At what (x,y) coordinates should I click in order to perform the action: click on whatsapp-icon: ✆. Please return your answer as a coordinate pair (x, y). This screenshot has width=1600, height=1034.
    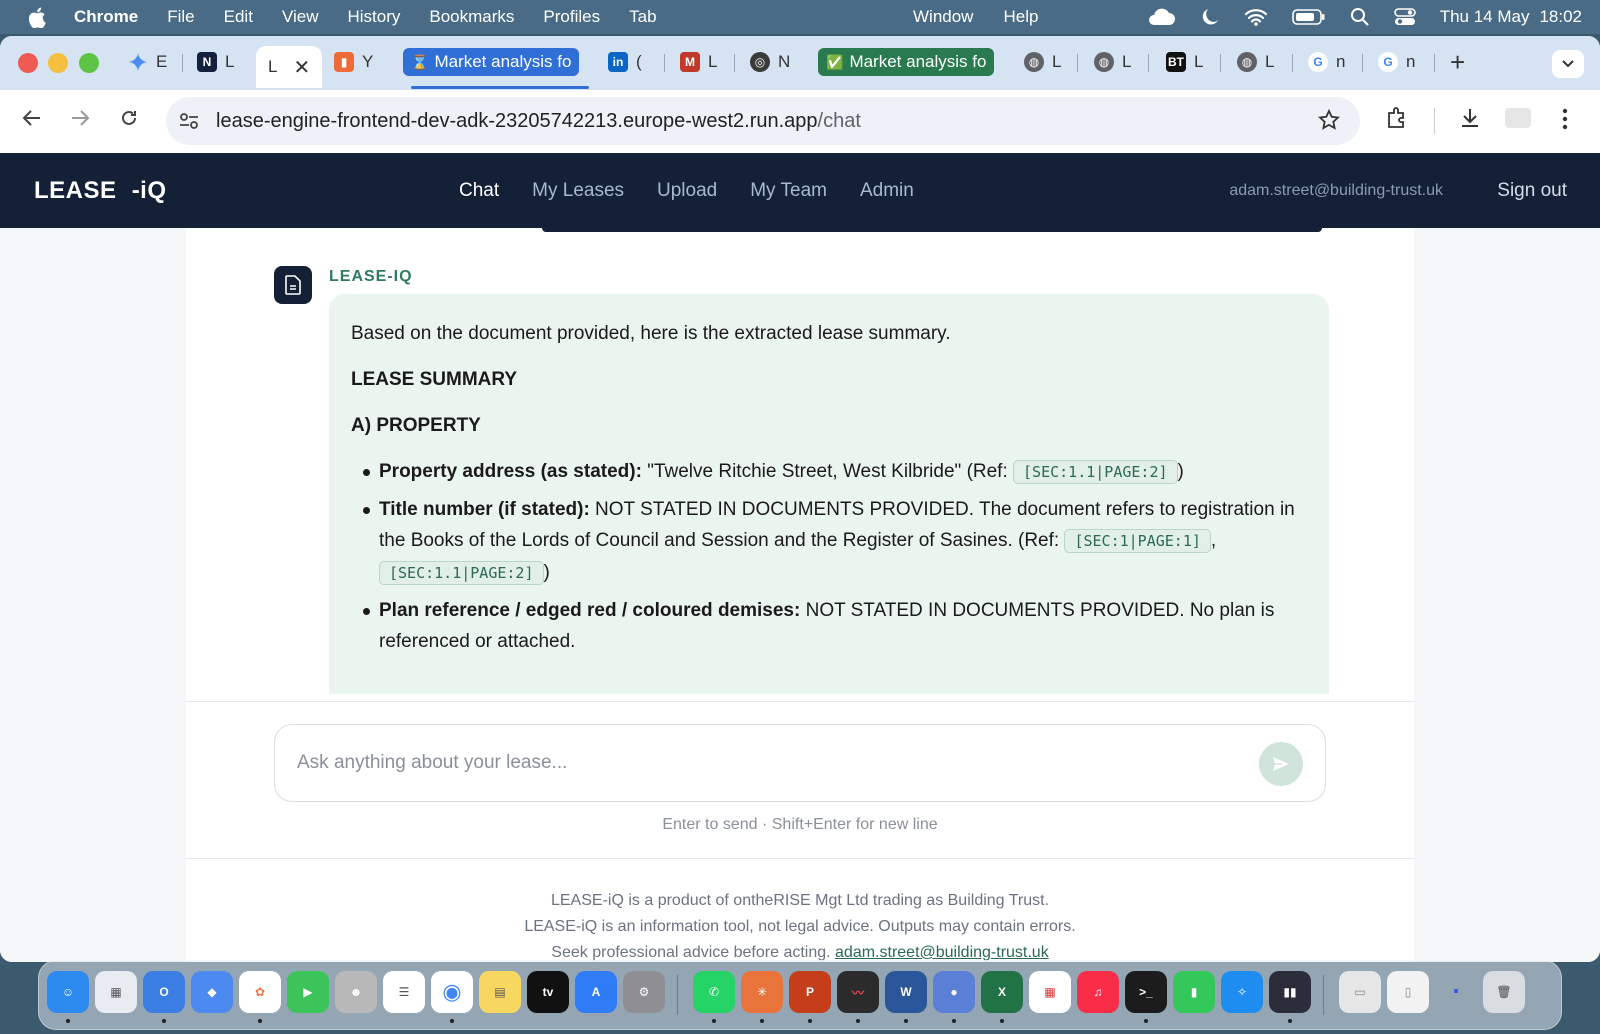
    Looking at the image, I should click on (714, 992).